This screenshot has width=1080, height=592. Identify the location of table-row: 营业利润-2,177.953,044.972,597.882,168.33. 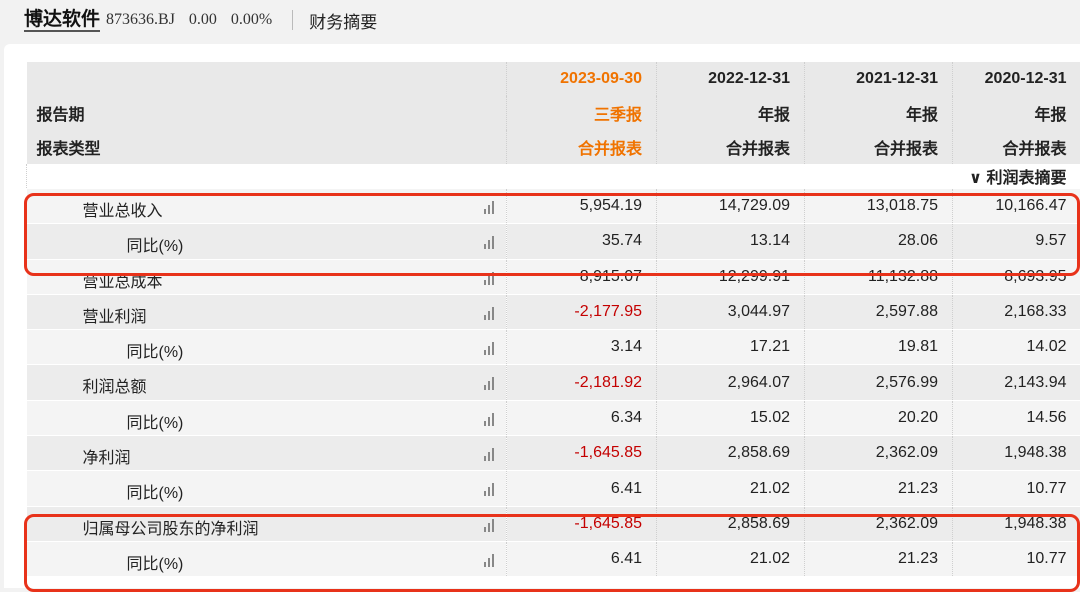
(553, 311).